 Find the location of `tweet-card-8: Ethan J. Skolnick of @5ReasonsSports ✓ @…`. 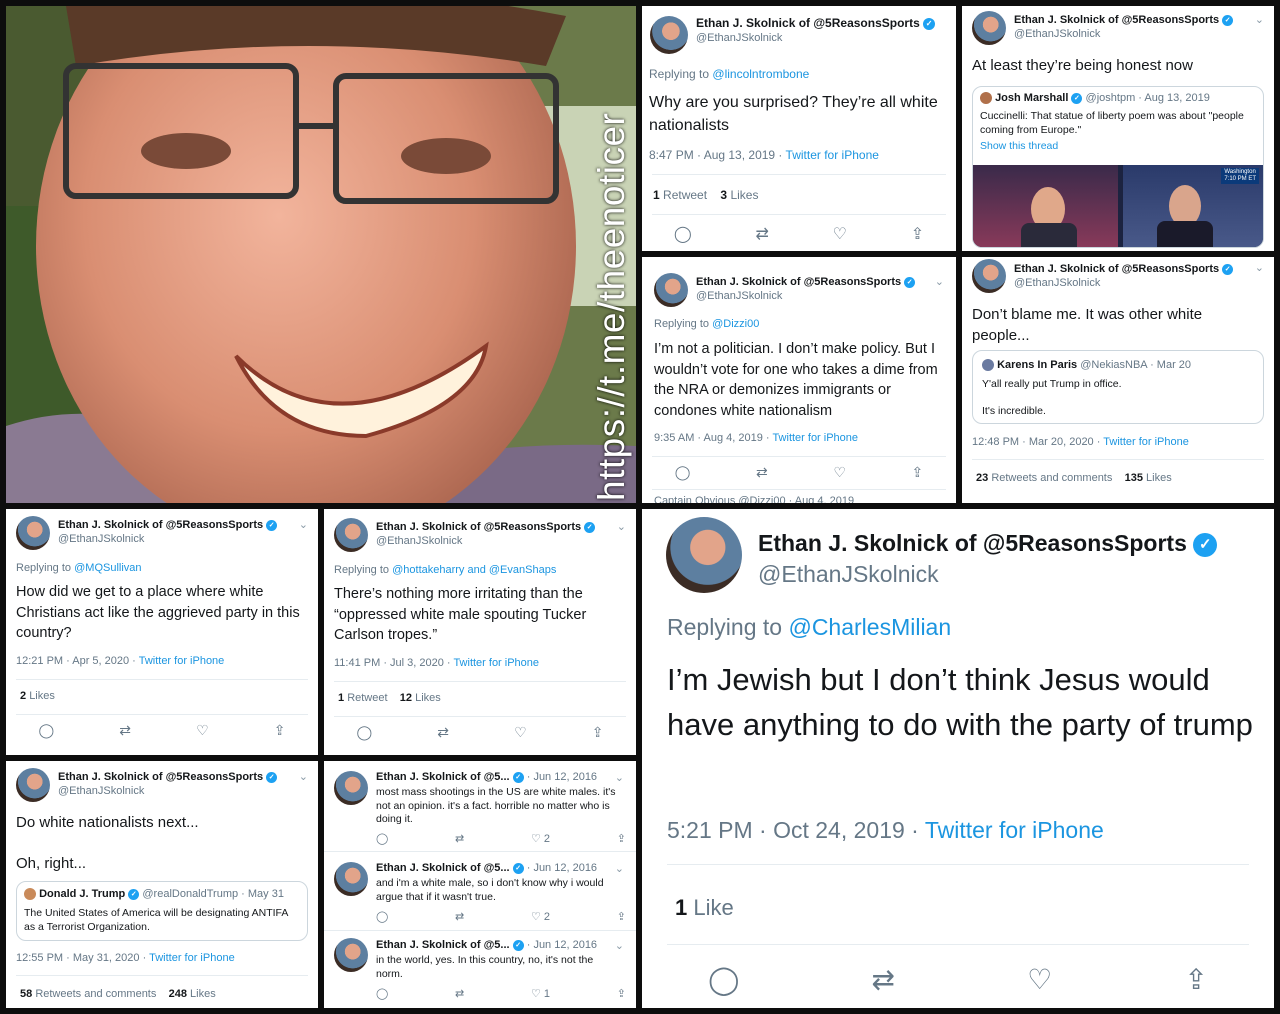

tweet-card-8: Ethan J. Skolnick of @5ReasonsSports ✓ @… is located at coordinates (162, 884).